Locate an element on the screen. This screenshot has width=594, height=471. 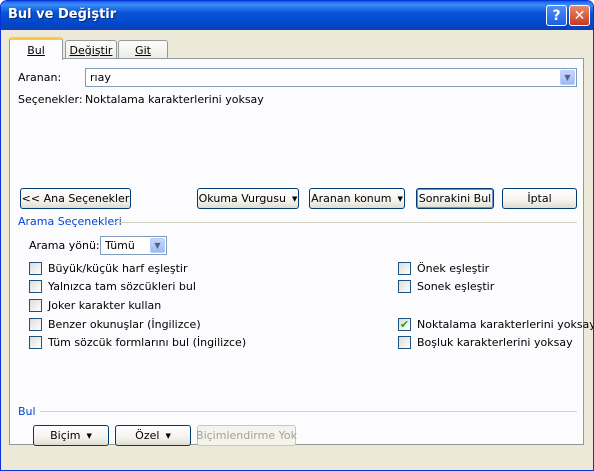
tab-goto: Git is located at coordinates (143, 49).